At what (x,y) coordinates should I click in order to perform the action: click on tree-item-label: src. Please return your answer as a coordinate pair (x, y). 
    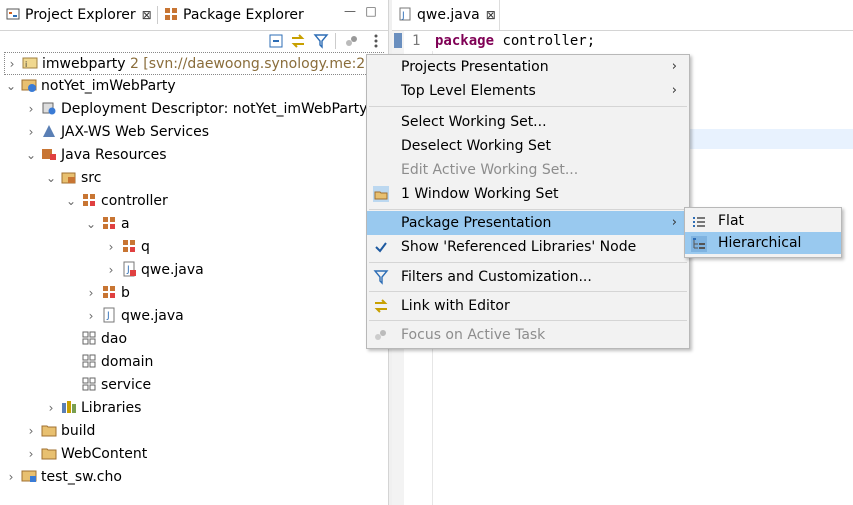
    Looking at the image, I should click on (91, 178).